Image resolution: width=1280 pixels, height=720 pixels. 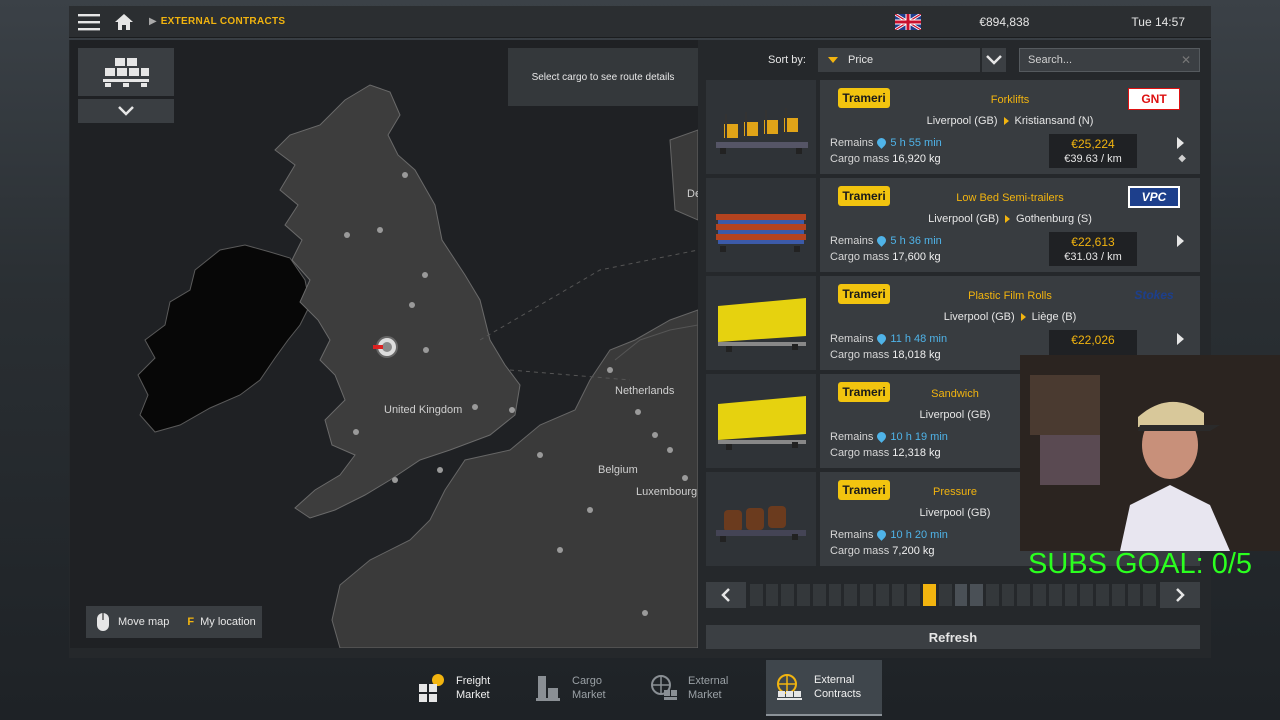 I want to click on tab-external-market: External Market, so click(x=708, y=688).